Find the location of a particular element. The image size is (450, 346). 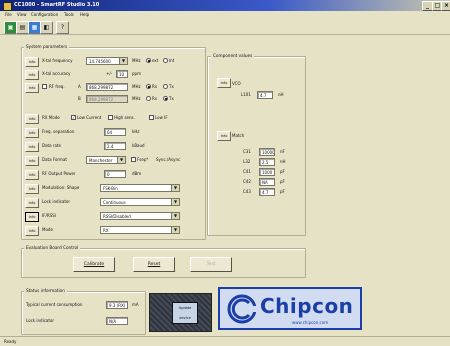

info-button-data-rate: Info is located at coordinates (32, 147).